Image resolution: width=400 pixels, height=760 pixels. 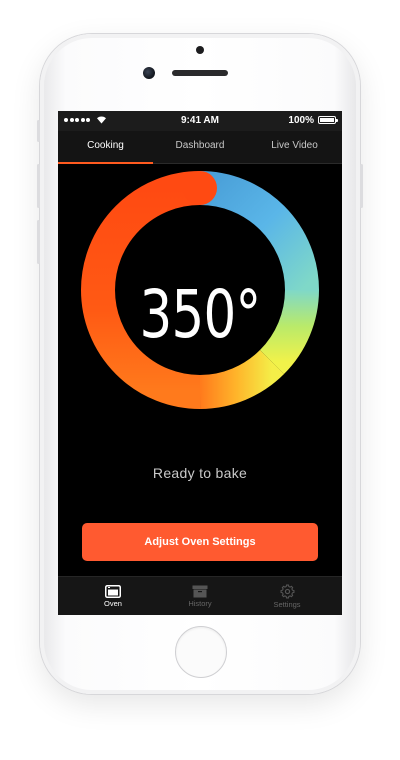 I want to click on oven-icon, so click(x=113, y=591).